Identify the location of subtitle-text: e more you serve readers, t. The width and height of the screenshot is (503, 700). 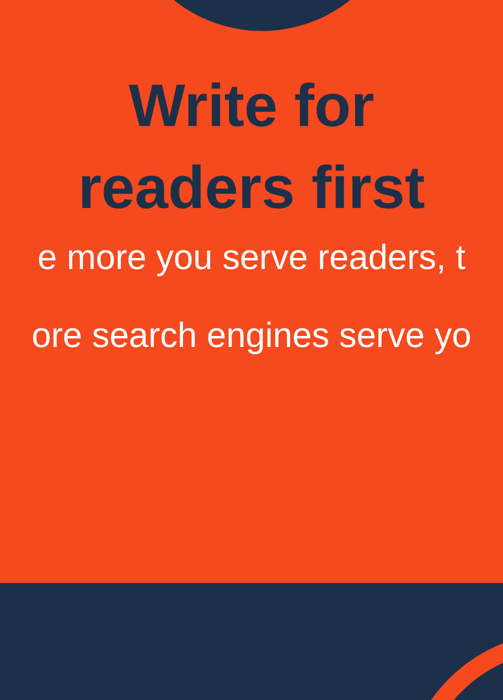
(252, 258).